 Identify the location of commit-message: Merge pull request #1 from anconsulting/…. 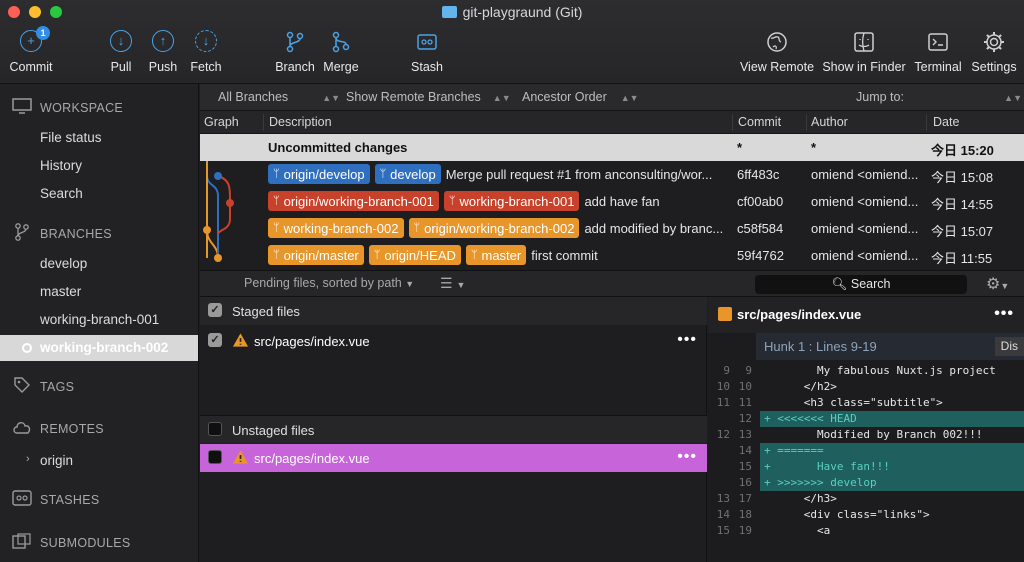
(579, 174).